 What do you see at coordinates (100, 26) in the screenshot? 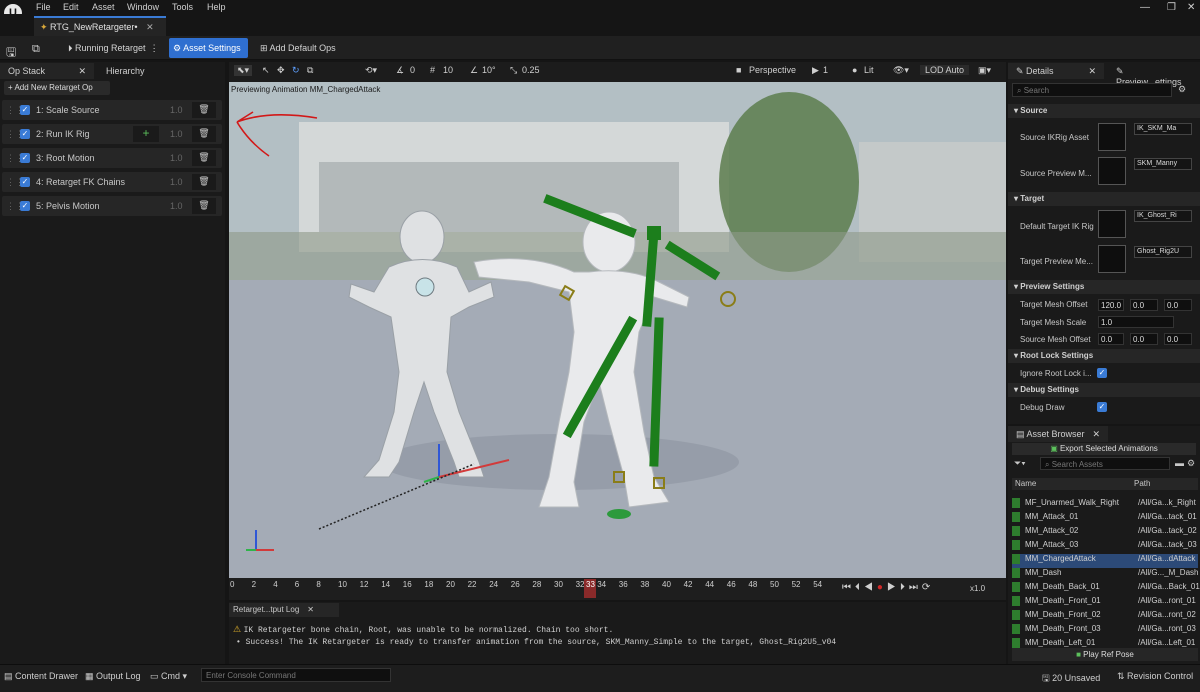
I see `document-tab: ✦ RTG_NewRetargeter• ✕` at bounding box center [100, 26].